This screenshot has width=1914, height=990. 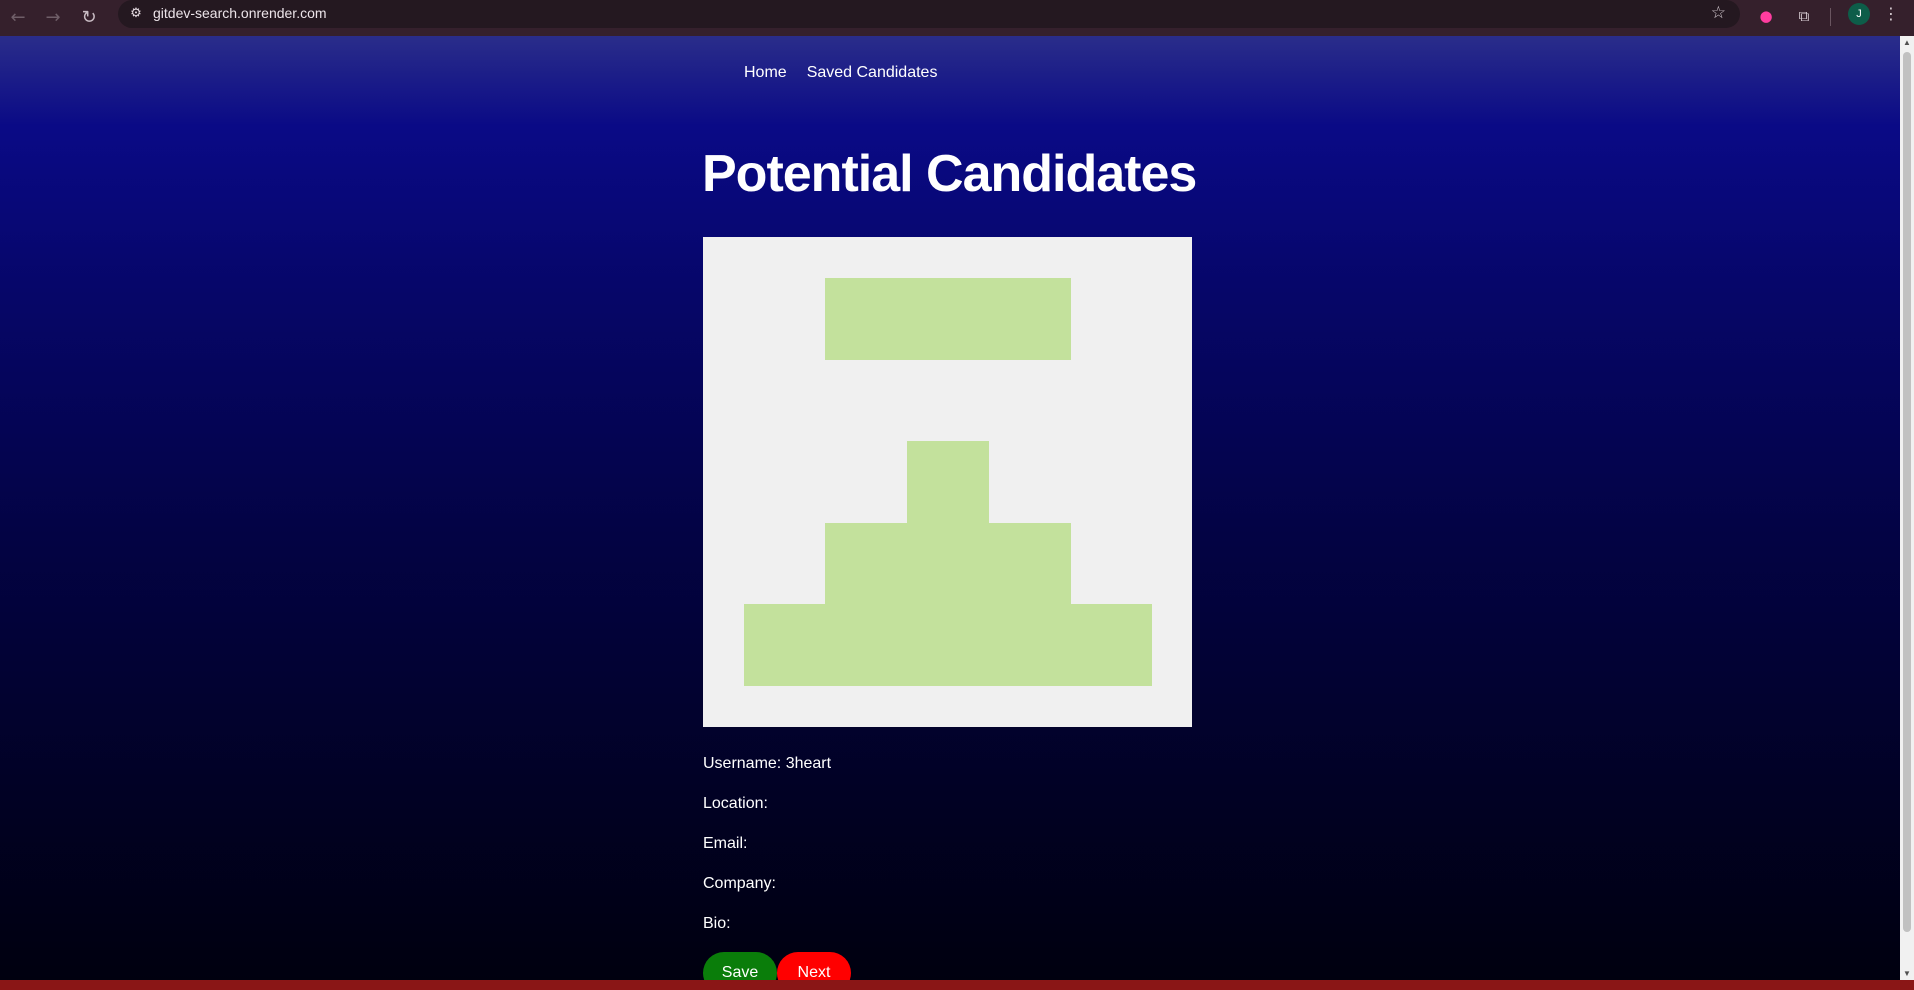 I want to click on scroll-up-icon: ▲, so click(x=1907, y=42).